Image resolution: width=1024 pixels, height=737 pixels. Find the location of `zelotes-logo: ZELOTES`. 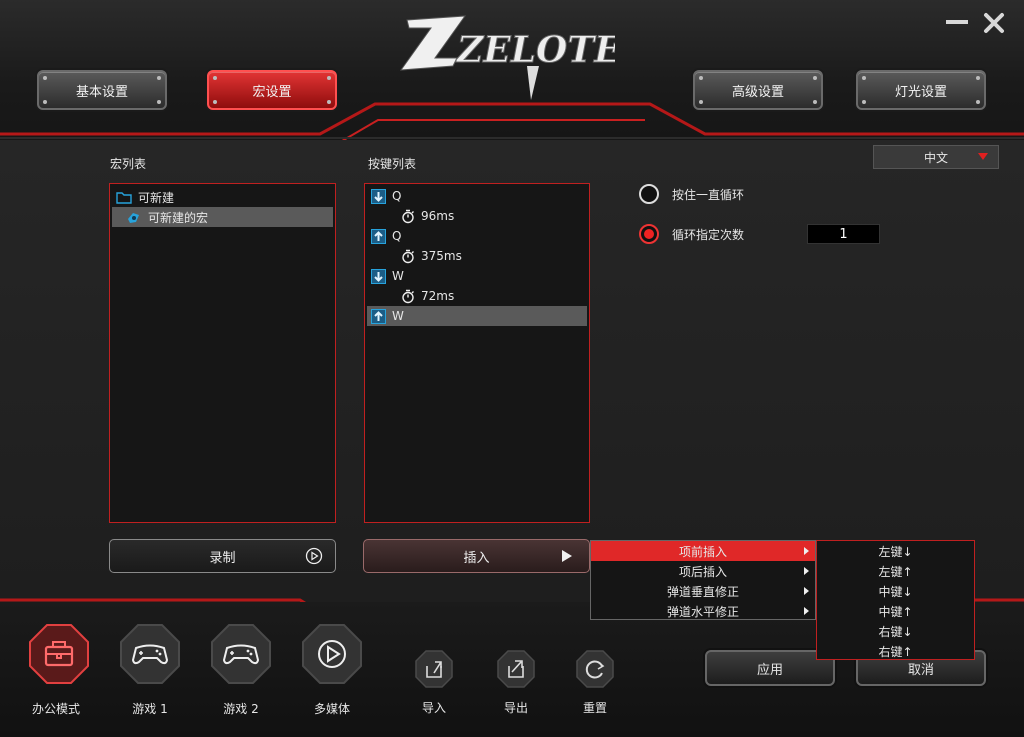

zelotes-logo: ZELOTES is located at coordinates (521, 59).